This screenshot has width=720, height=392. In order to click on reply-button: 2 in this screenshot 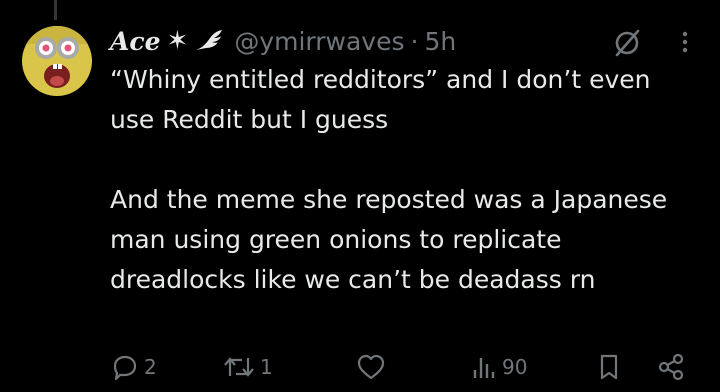, I will do `click(133, 367)`.